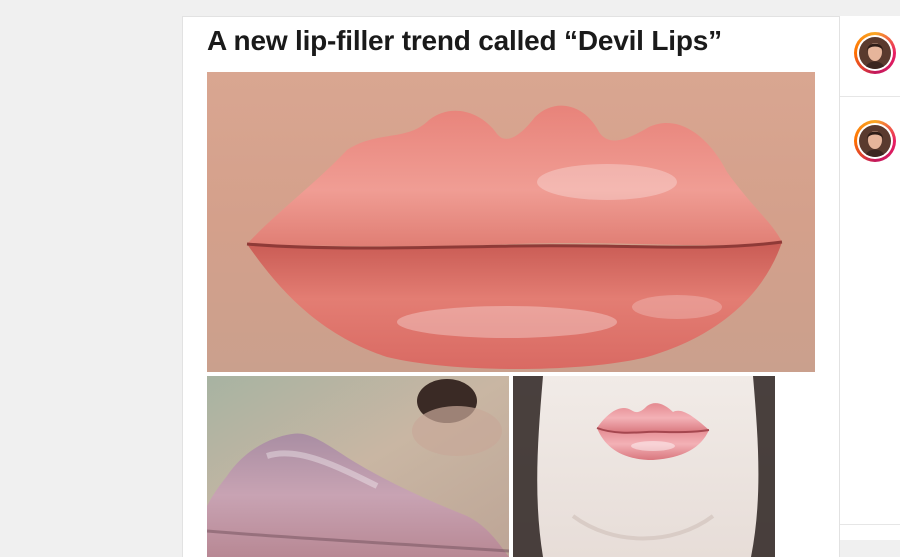 The height and width of the screenshot is (557, 900). Describe the element at coordinates (644, 466) in the screenshot. I see `lips-front-photo` at that location.